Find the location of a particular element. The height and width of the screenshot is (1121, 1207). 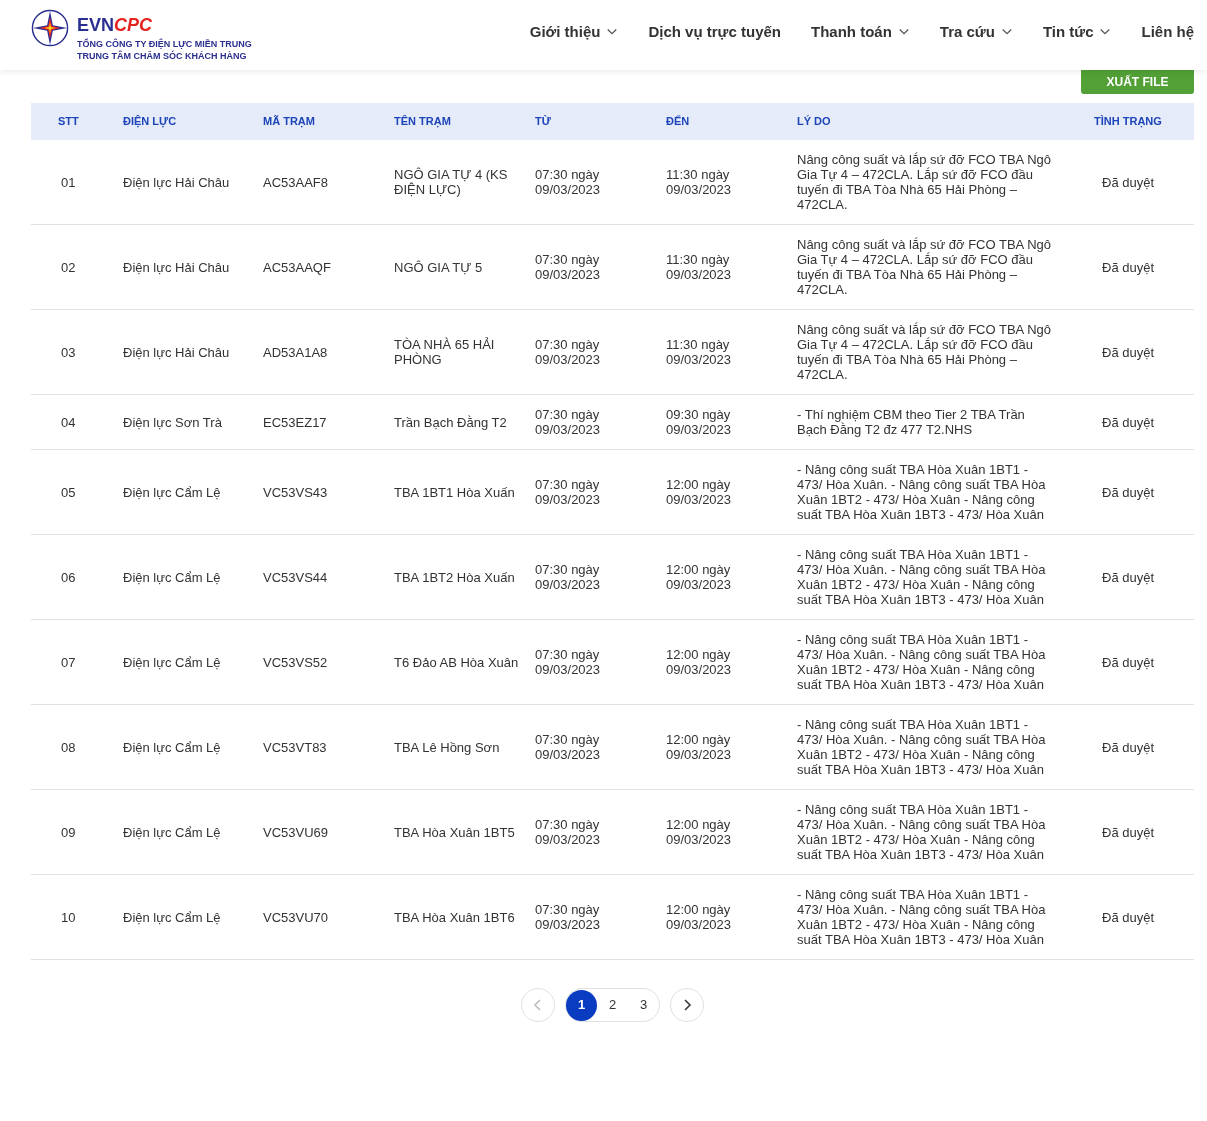

station-code-cell: VC53VS52 is located at coordinates (295, 662).